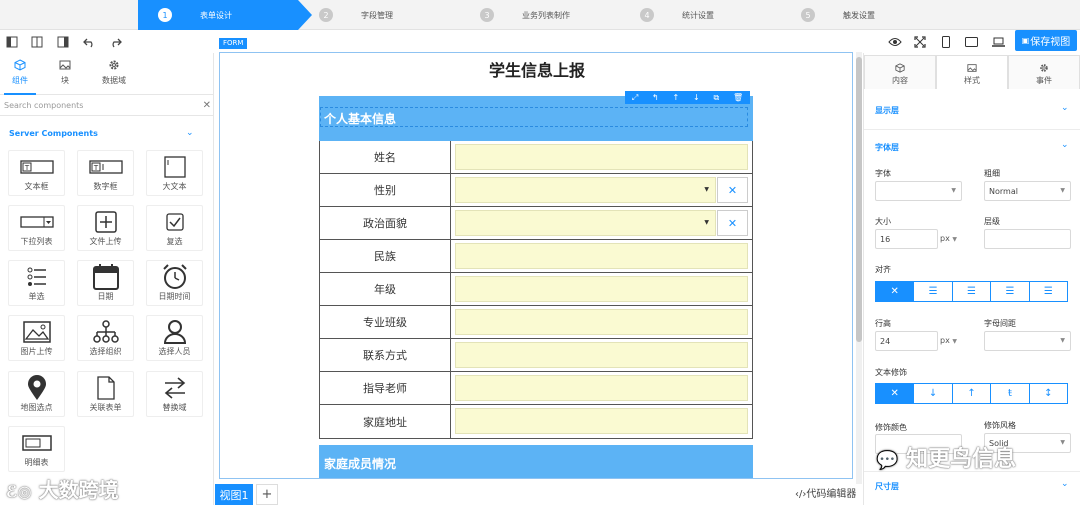 The image size is (1080, 505). I want to click on undo-icon, so click(89, 42).